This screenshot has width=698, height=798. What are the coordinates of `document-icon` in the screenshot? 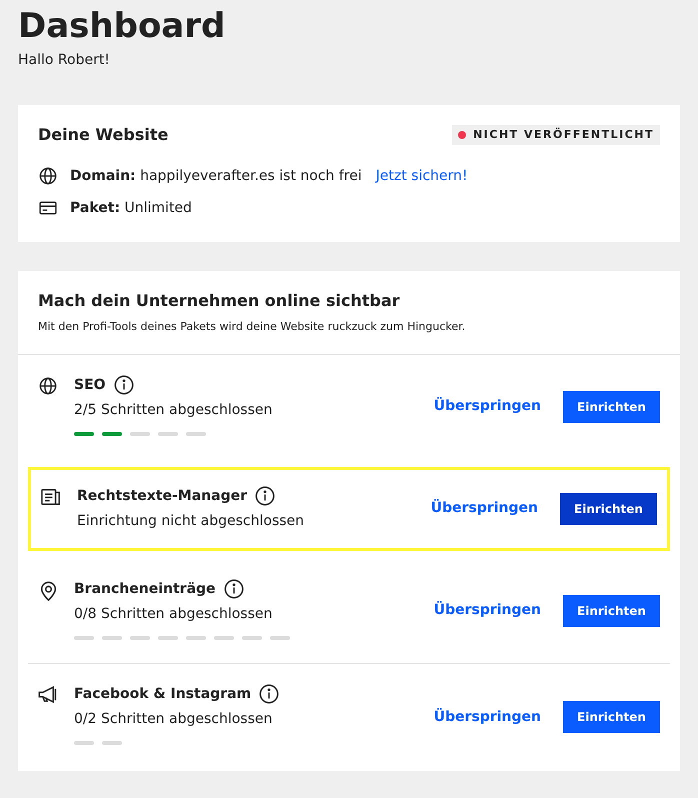 It's located at (51, 497).